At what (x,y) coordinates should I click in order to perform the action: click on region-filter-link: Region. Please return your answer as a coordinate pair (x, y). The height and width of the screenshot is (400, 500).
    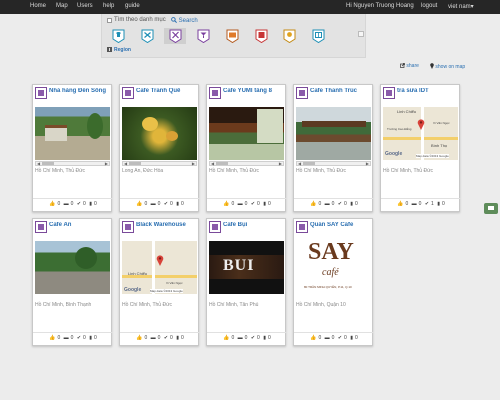
    Looking at the image, I should click on (119, 50).